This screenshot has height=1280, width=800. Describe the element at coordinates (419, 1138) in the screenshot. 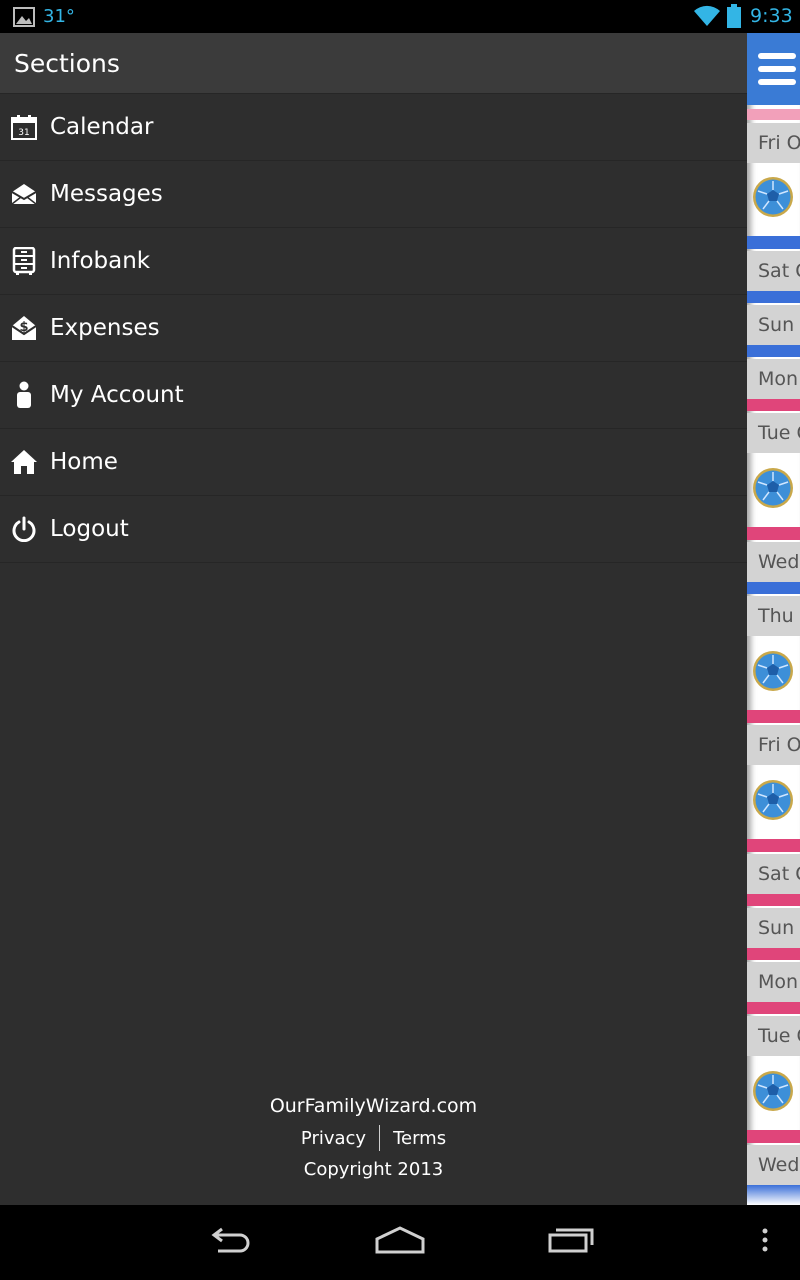

I see `terms-link: Terms` at that location.